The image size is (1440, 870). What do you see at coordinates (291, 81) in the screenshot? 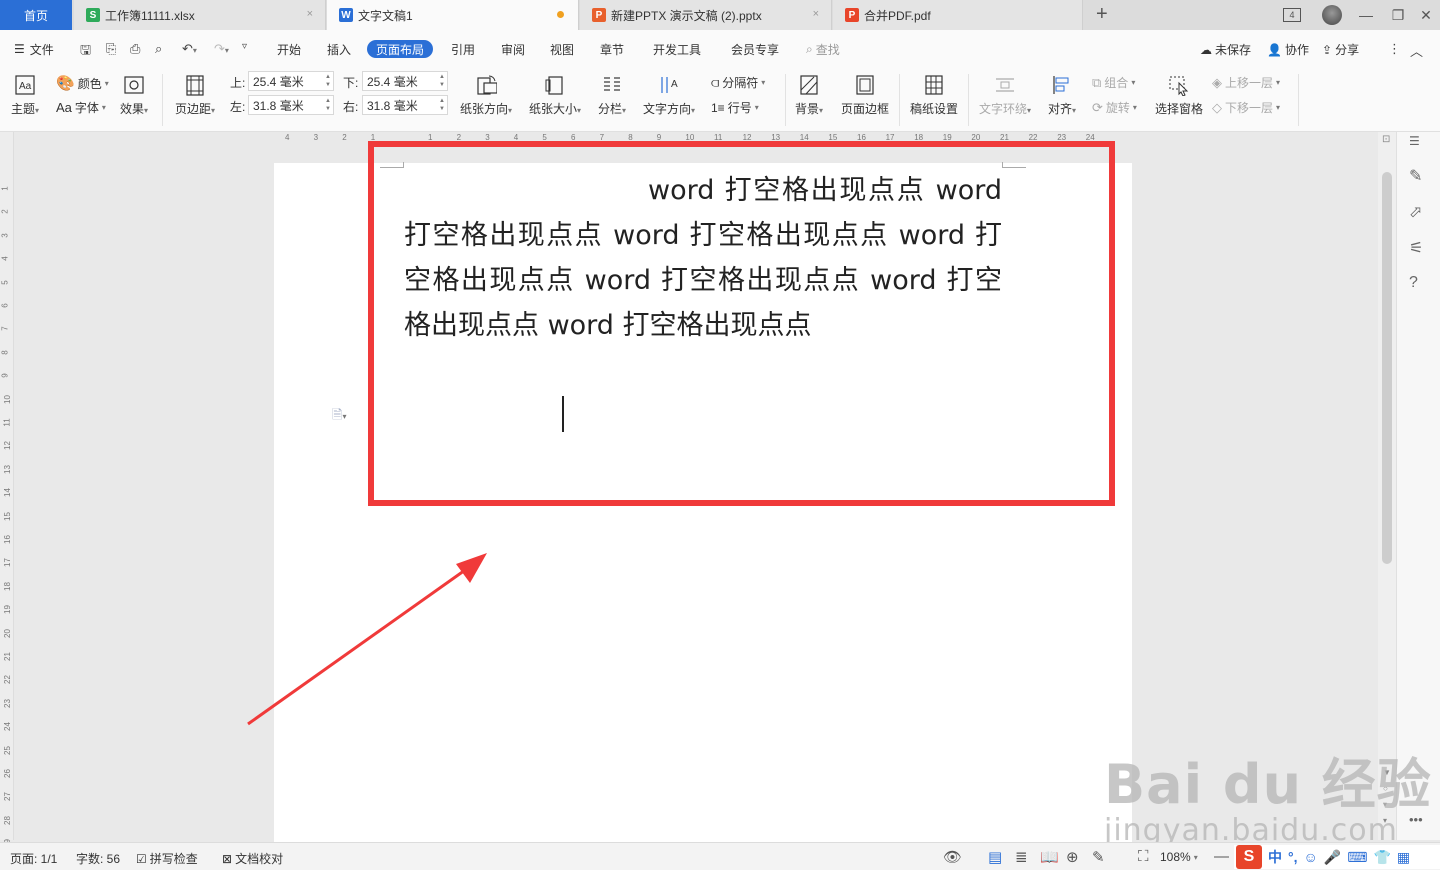
I see `top-margin-input: 25.4 毫米 ▲ ▼` at bounding box center [291, 81].